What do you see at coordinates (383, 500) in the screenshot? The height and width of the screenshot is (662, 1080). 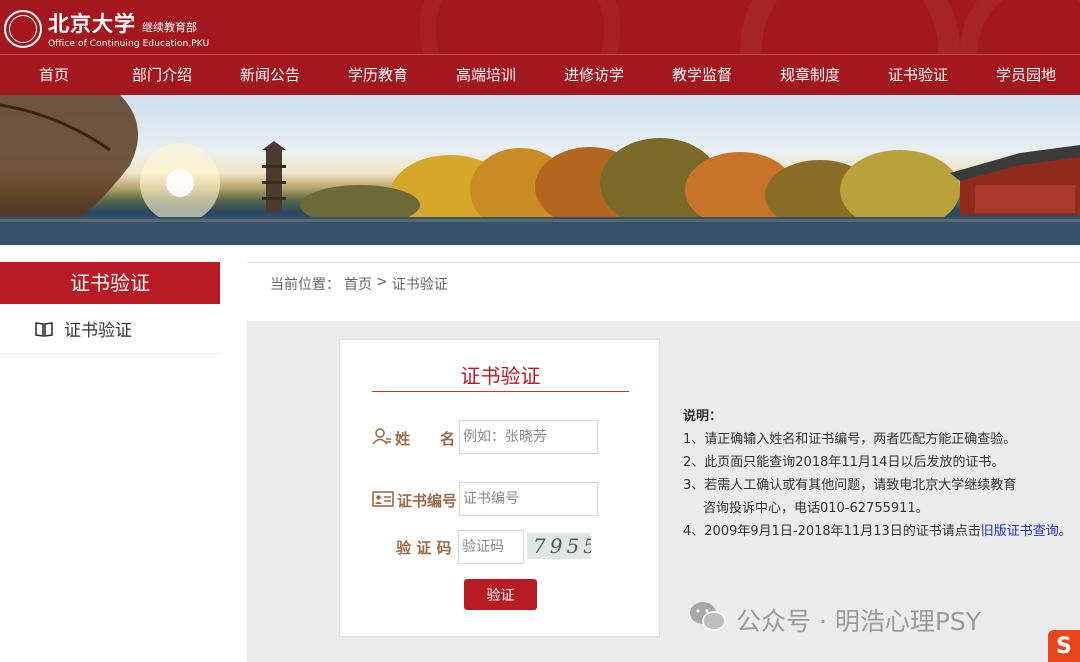 I see `id-card-icon` at bounding box center [383, 500].